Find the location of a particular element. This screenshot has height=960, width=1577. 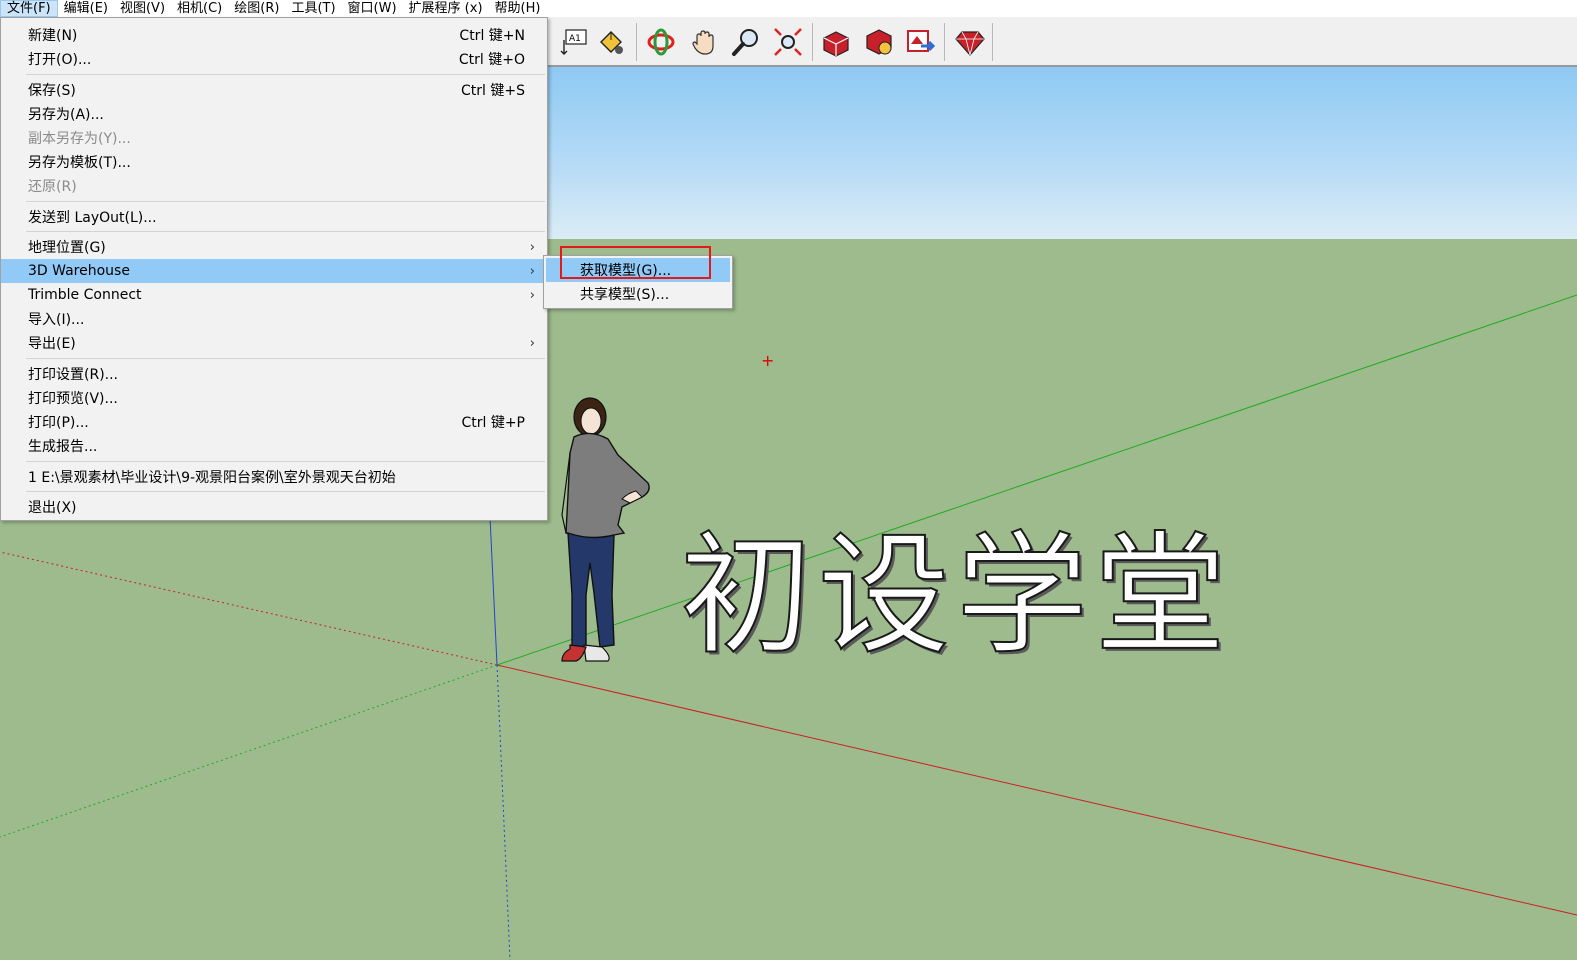

menu-item-revert: 还原(R) is located at coordinates (274, 186).